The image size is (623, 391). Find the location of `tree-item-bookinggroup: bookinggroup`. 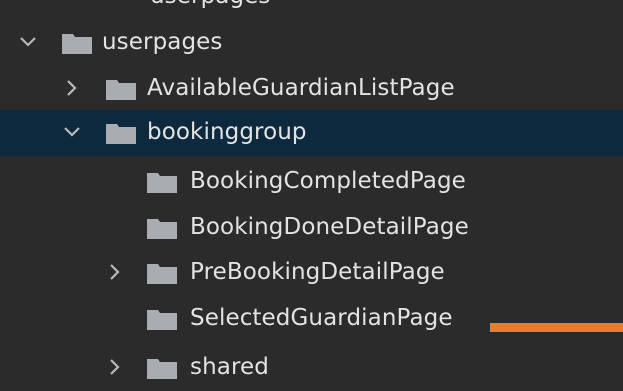

tree-item-bookinggroup: bookinggroup is located at coordinates (311, 133).